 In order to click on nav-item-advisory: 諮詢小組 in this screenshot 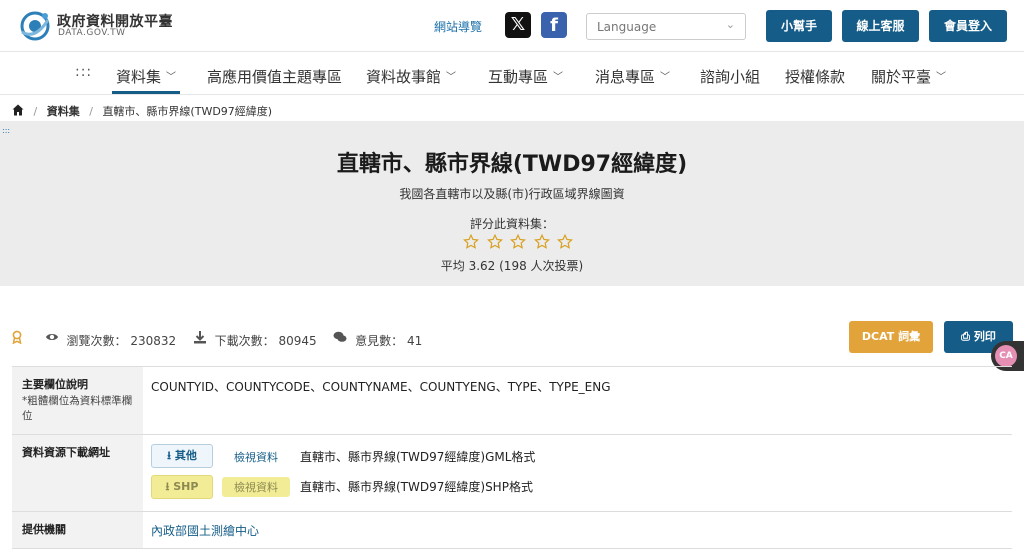, I will do `click(730, 76)`.